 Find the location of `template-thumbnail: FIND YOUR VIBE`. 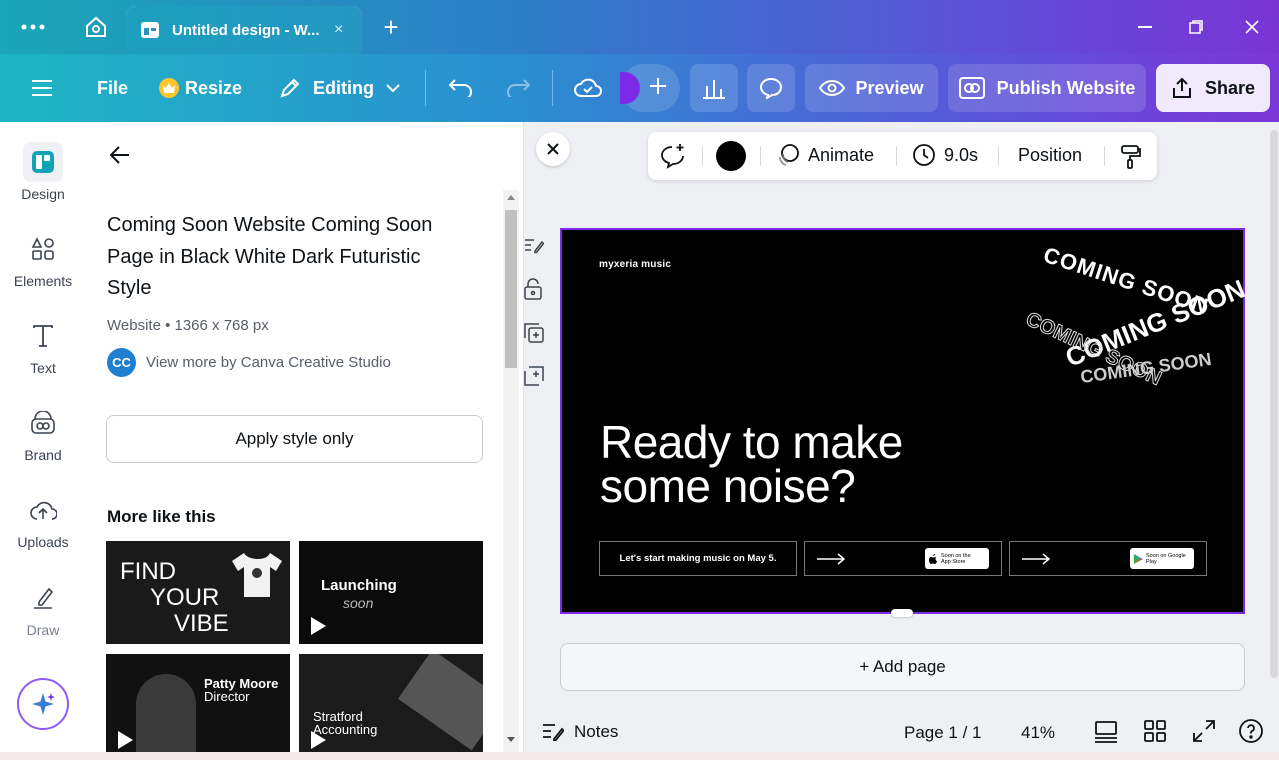

template-thumbnail: FIND YOUR VIBE is located at coordinates (198, 592).